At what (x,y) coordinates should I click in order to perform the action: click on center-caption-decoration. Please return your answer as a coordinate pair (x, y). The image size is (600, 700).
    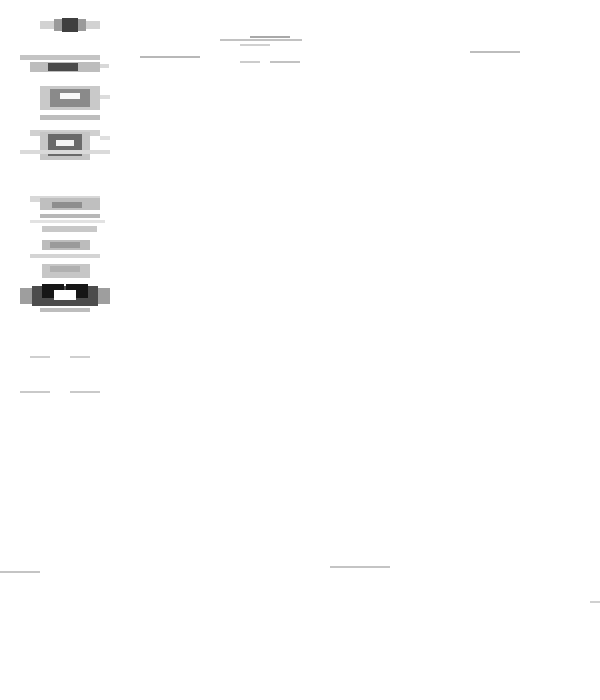
    Looking at the image, I should click on (360, 567).